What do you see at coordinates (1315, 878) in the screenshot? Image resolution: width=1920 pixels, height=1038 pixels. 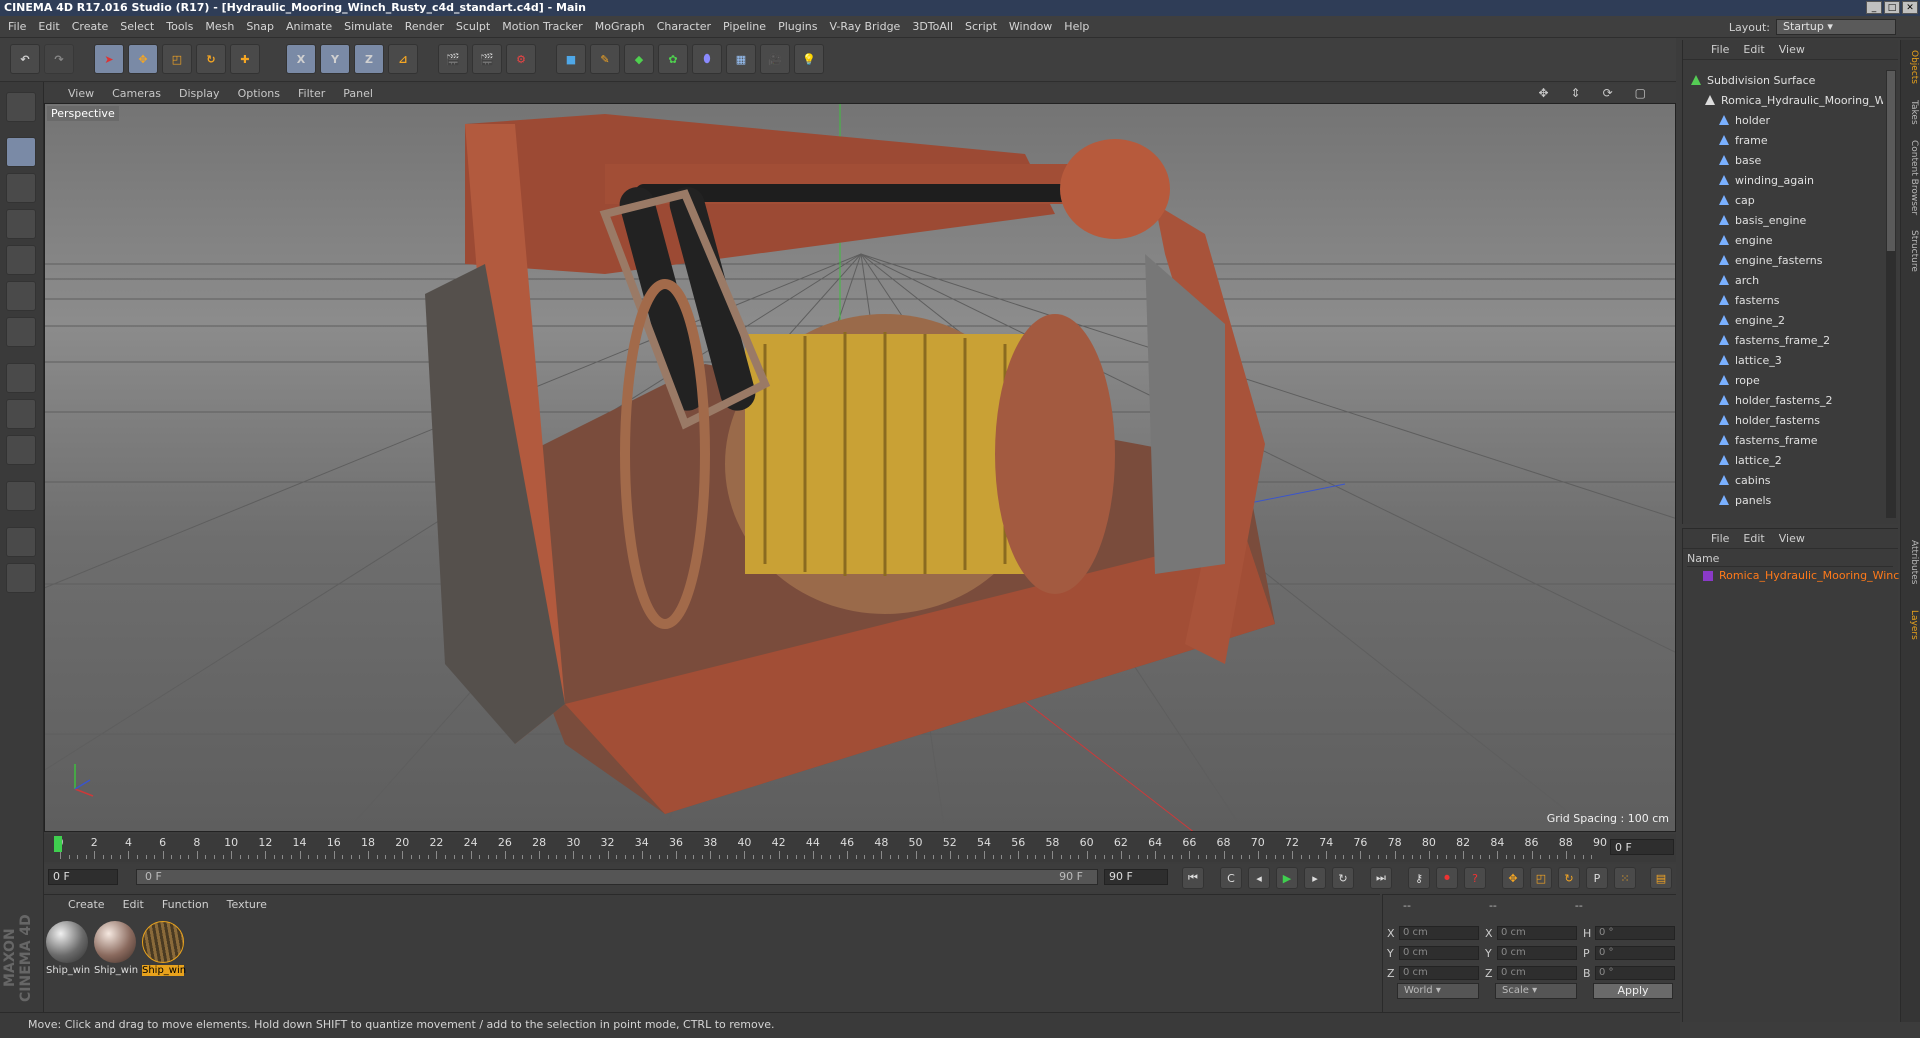 I see `next-frame-button: ▸` at bounding box center [1315, 878].